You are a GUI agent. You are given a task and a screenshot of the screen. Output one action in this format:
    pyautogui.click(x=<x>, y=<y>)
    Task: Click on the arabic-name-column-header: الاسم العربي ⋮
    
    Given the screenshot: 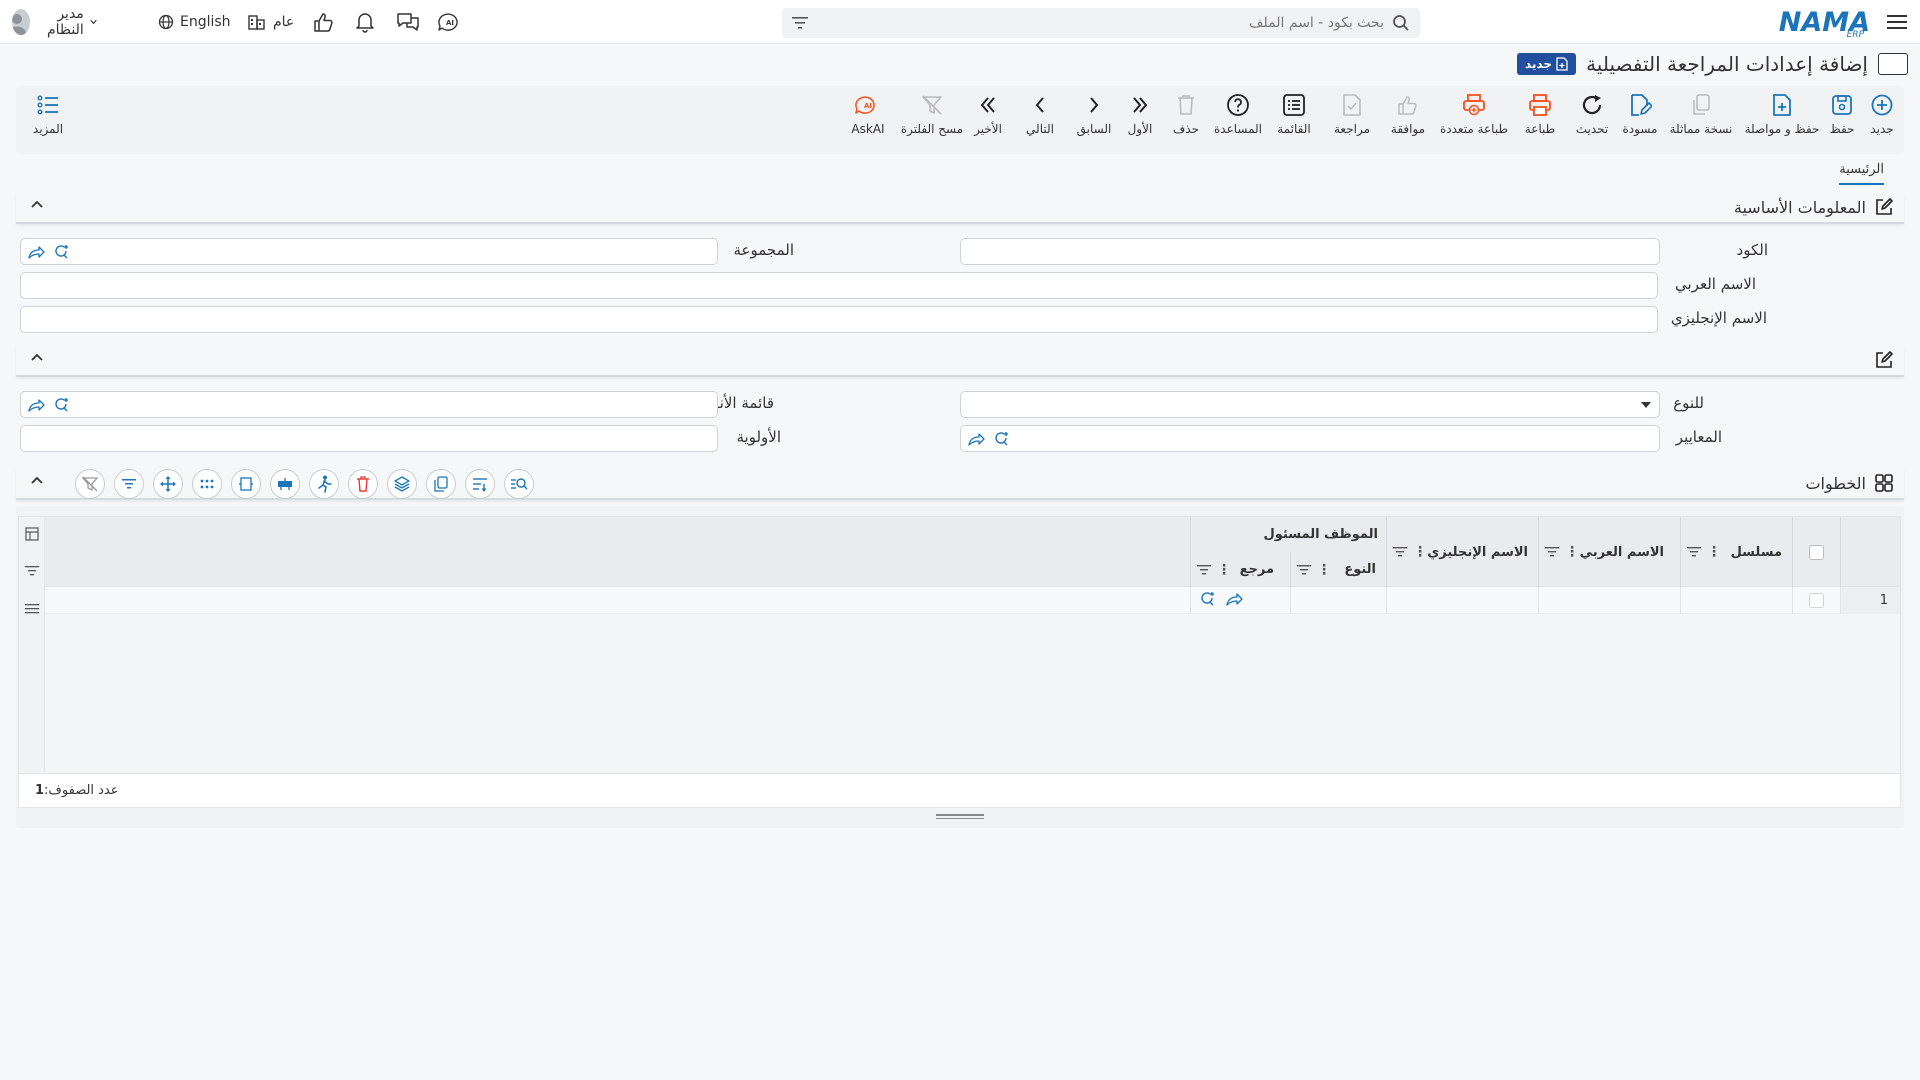 What is the action you would take?
    pyautogui.click(x=1609, y=552)
    